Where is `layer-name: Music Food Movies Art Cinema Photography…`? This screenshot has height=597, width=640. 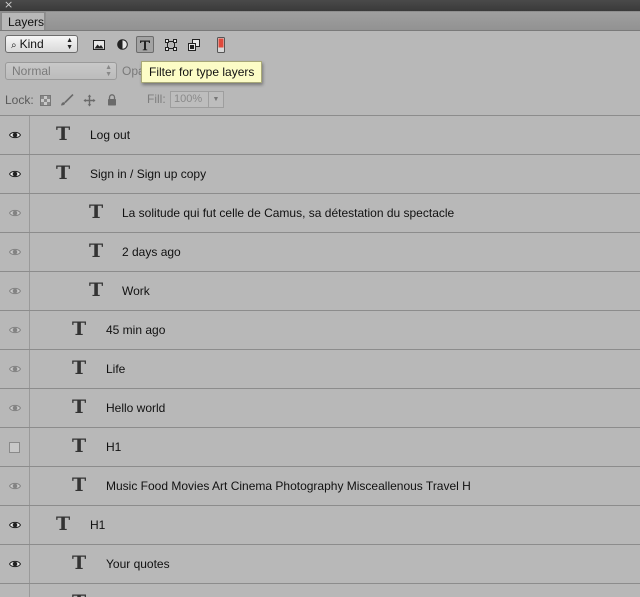
layer-name: Music Food Movies Art Cinema Photography… is located at coordinates (288, 486).